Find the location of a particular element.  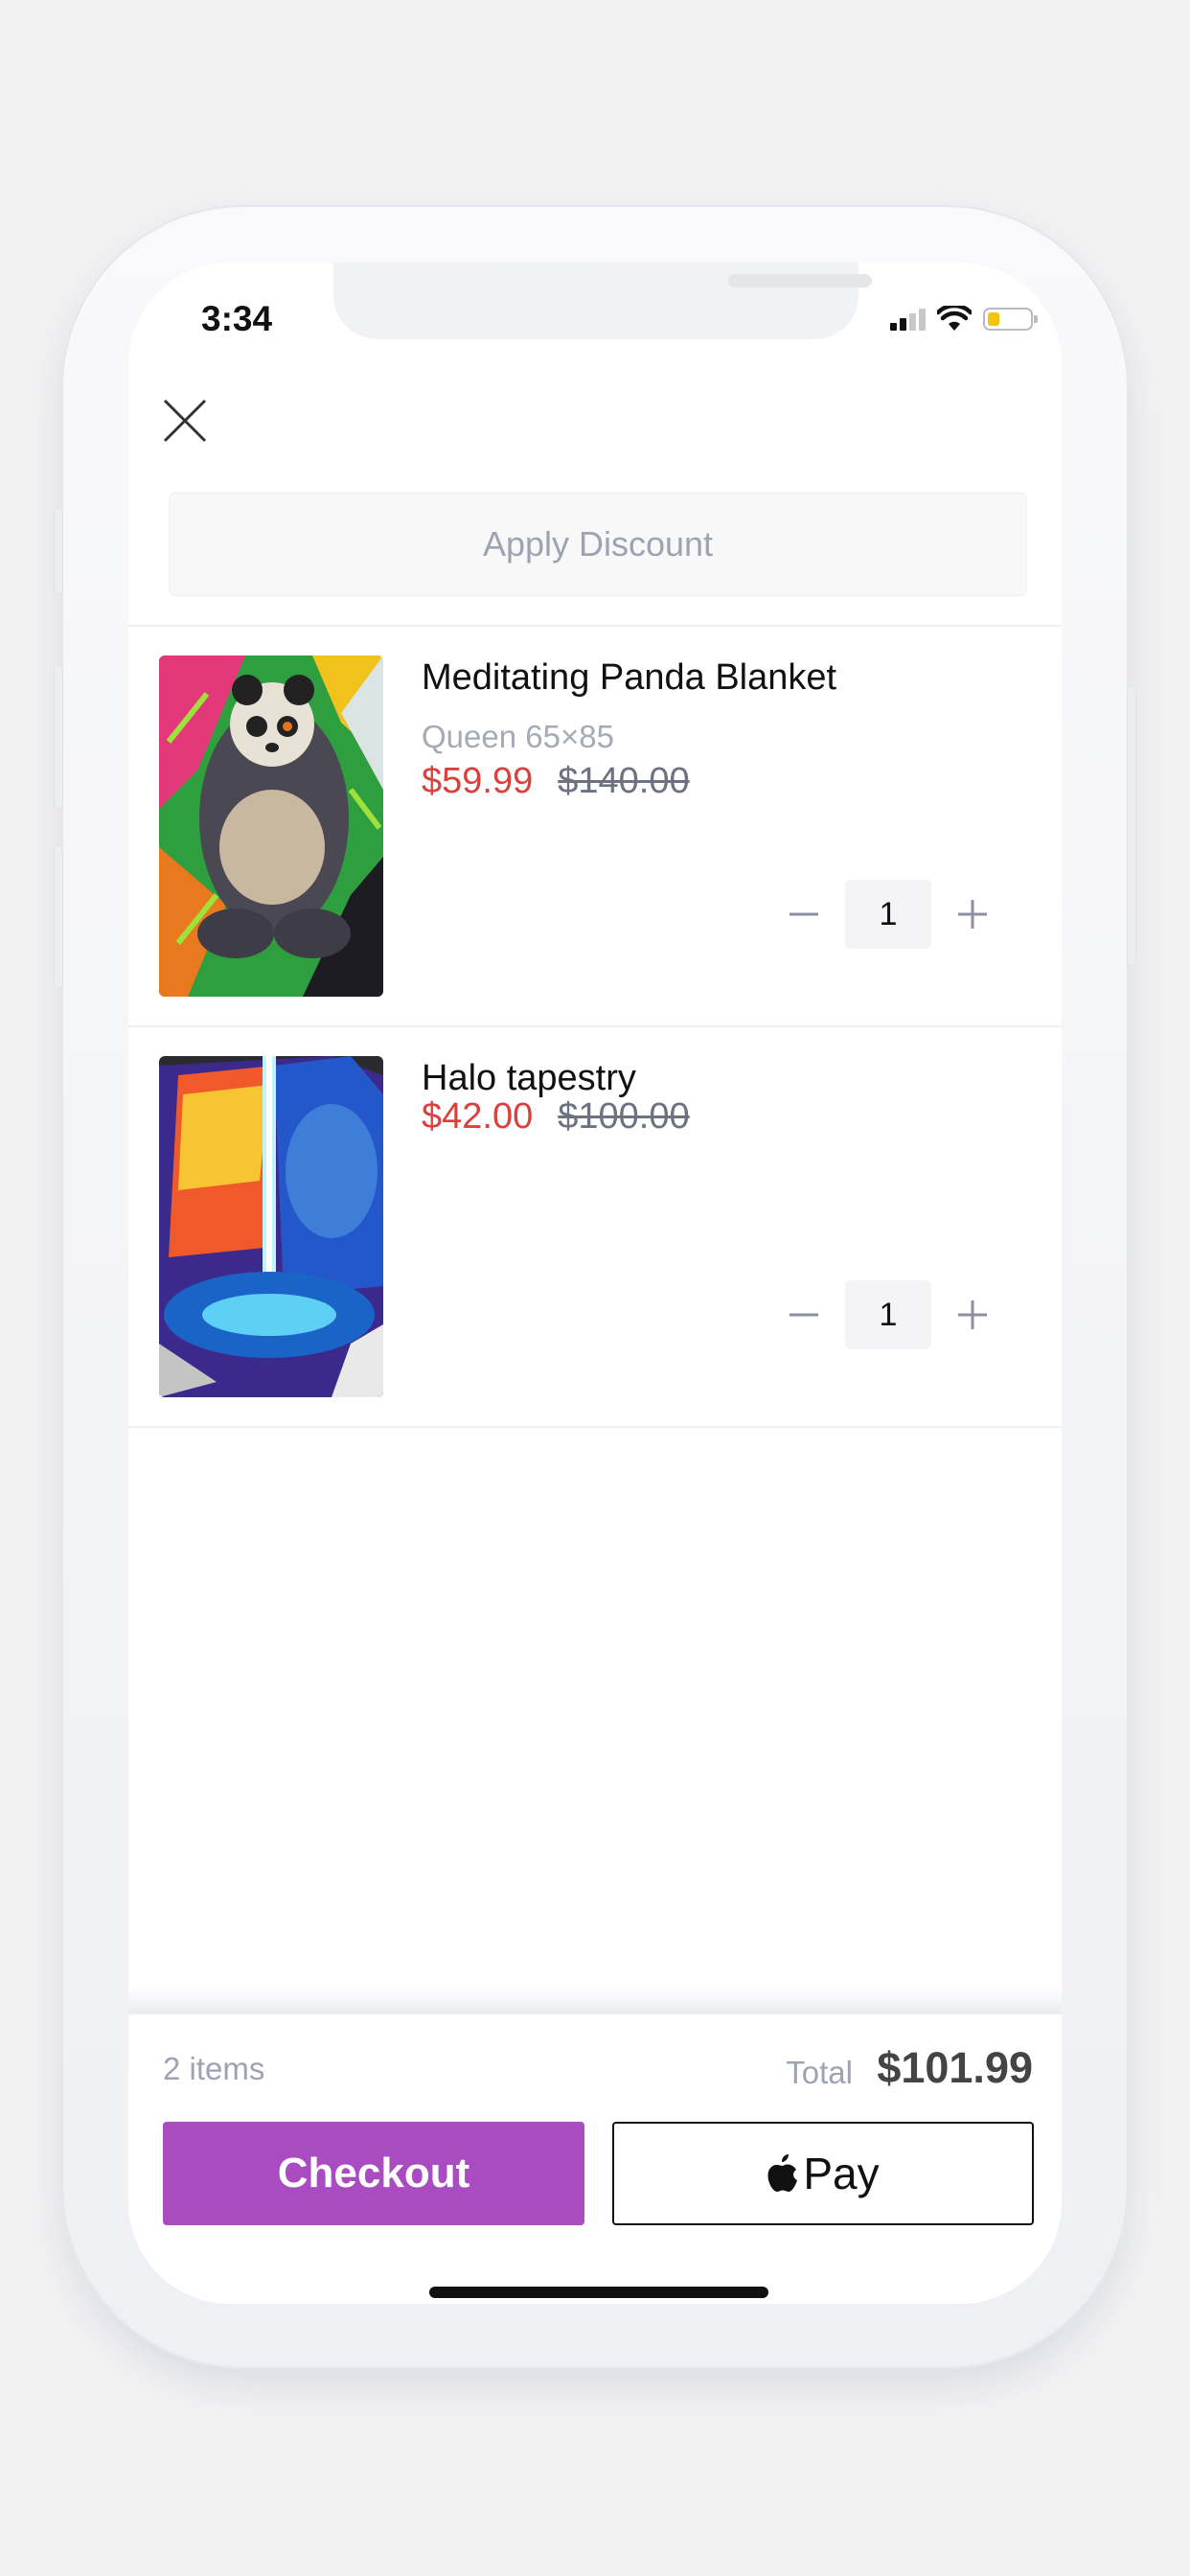

close-icon is located at coordinates (185, 421).